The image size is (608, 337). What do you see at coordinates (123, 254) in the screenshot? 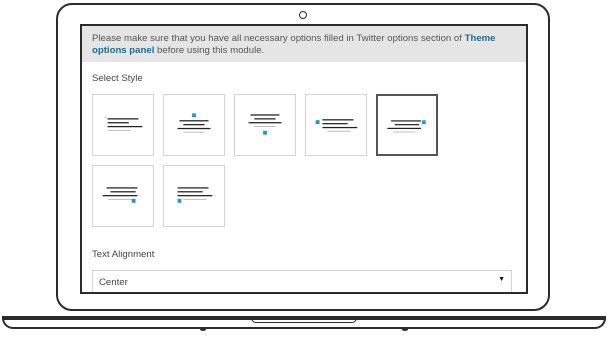
I see `text-alignment-label: Text Alignment` at bounding box center [123, 254].